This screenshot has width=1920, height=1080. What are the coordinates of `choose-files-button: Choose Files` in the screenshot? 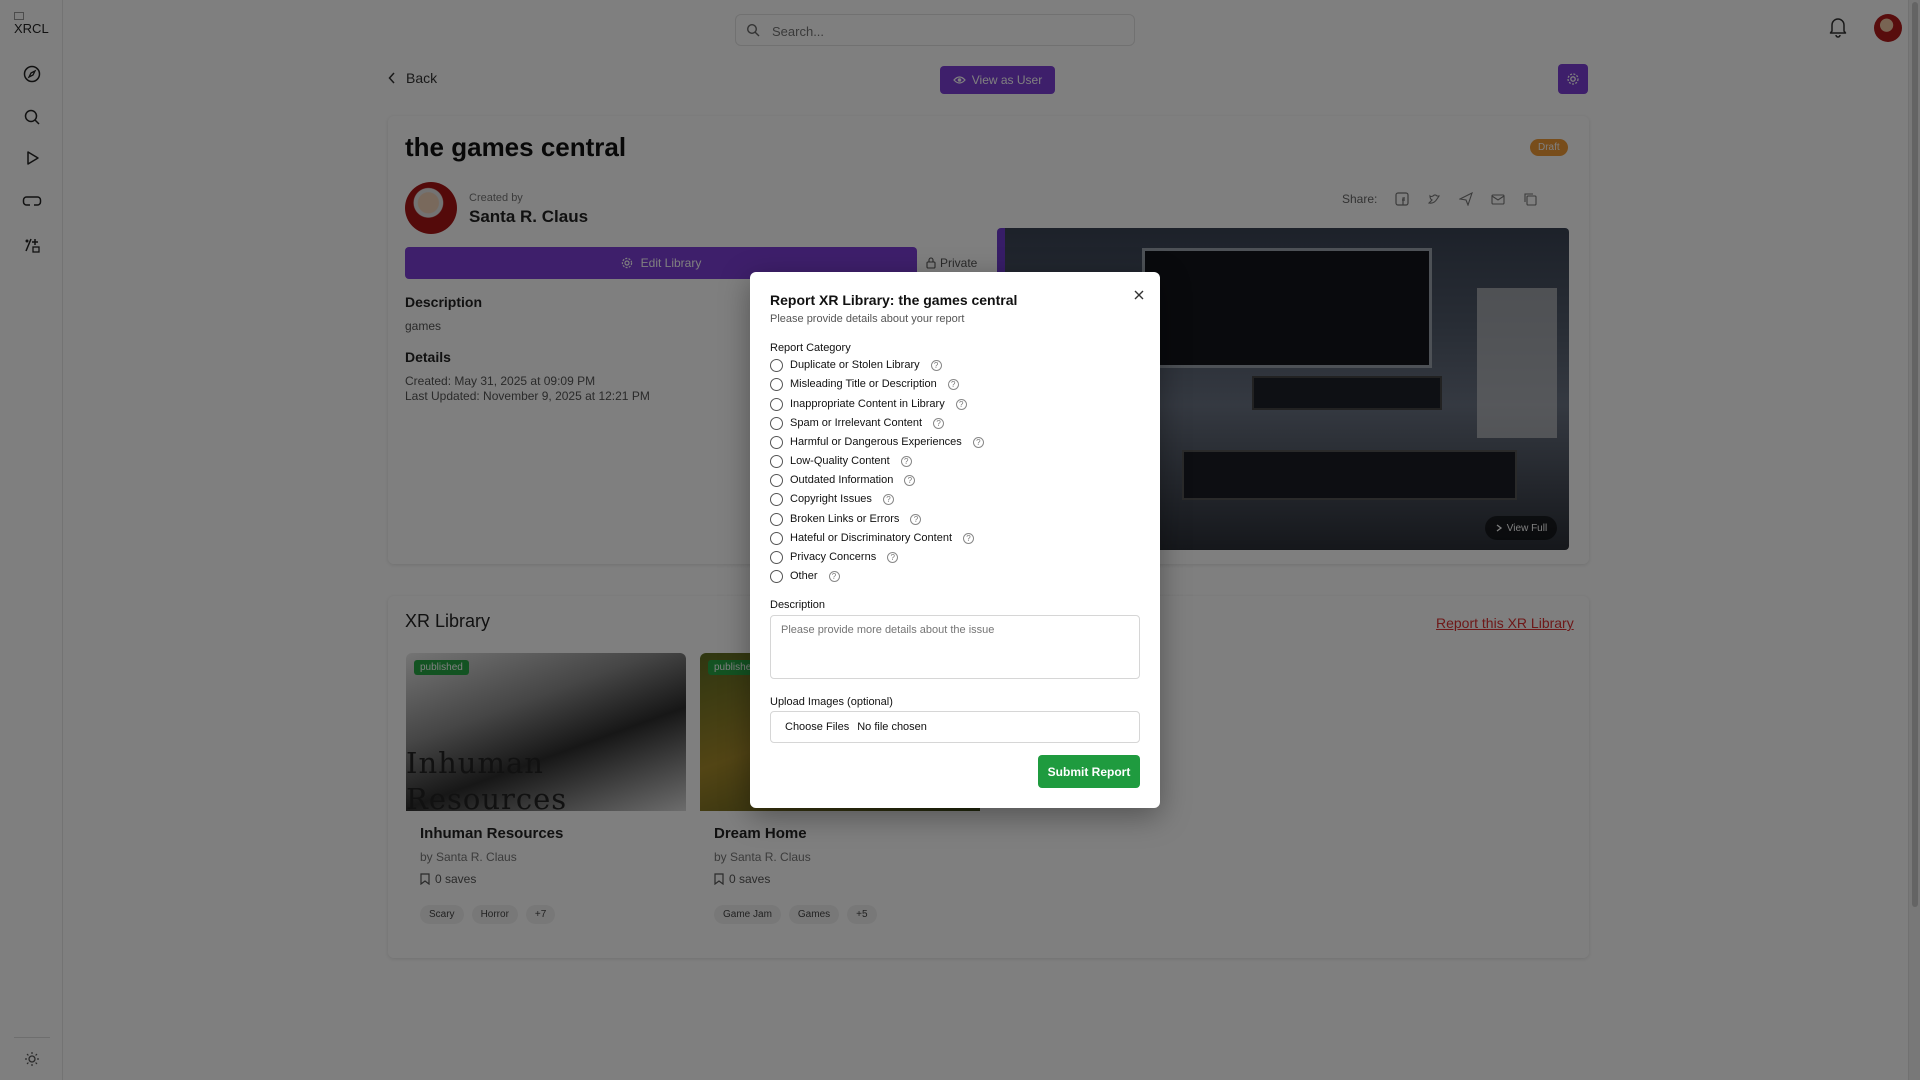 It's located at (817, 727).